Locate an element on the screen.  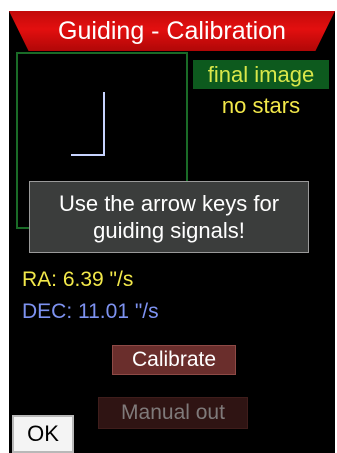
dec-rate-readout: DEC: 11.01 "/s is located at coordinates (90, 311).